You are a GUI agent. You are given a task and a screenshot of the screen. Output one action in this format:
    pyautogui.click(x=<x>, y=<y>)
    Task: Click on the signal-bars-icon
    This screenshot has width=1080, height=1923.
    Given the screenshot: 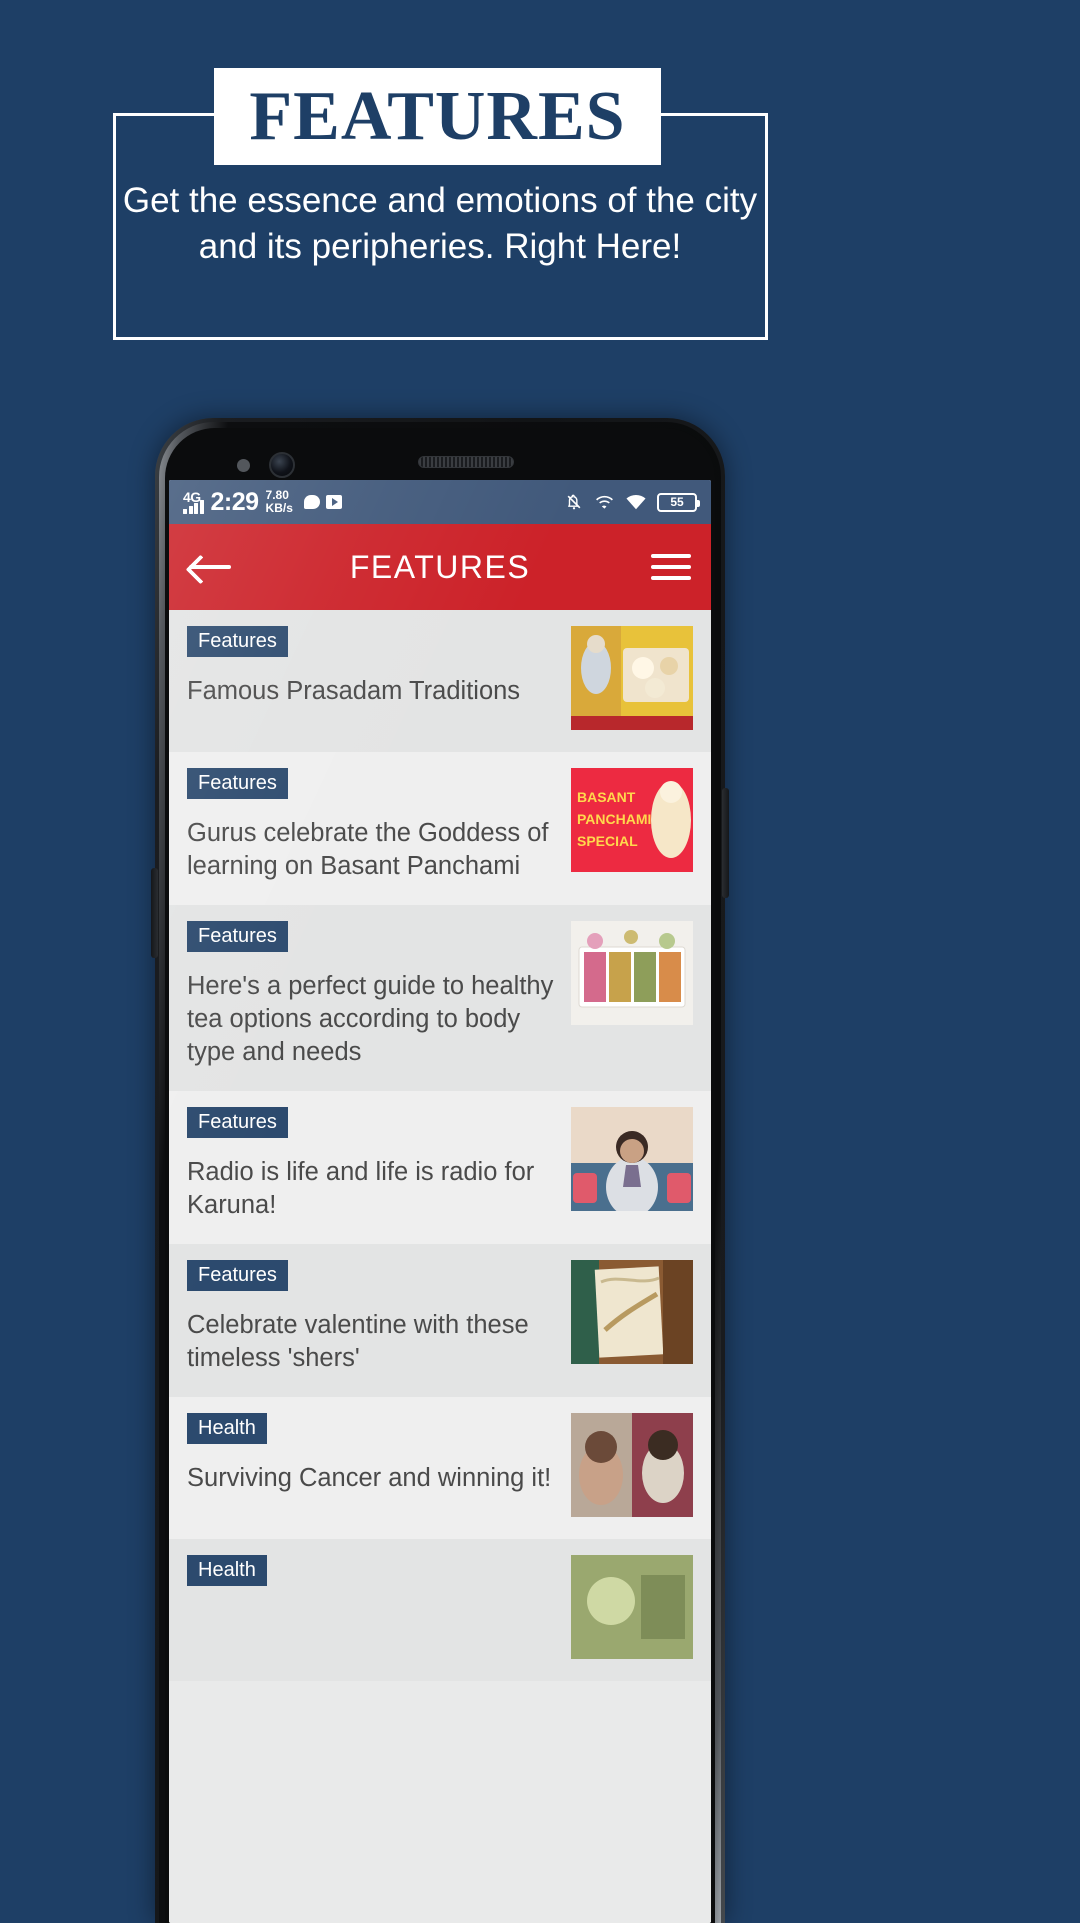 What is the action you would take?
    pyautogui.click(x=193, y=507)
    